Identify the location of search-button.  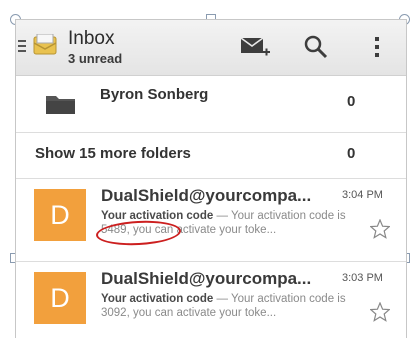
(316, 47).